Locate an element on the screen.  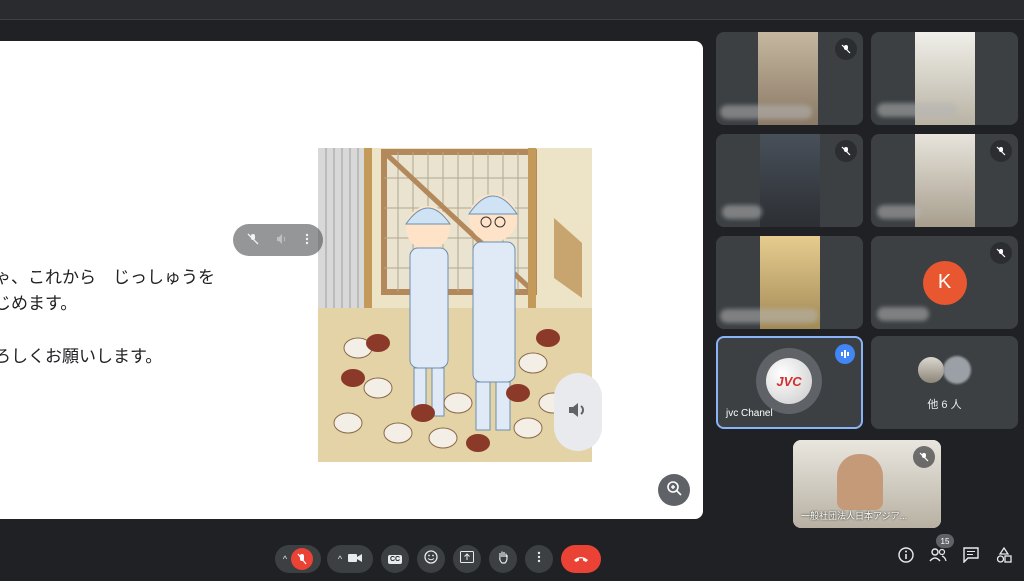
jvc-logo-mark: JVC is located at coordinates (789, 381).